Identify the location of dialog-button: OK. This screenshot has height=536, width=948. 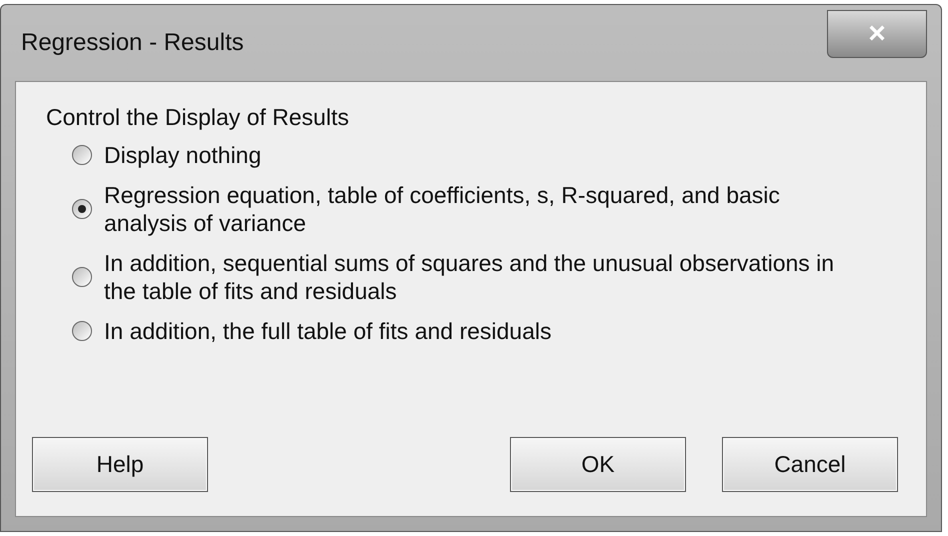
(598, 464).